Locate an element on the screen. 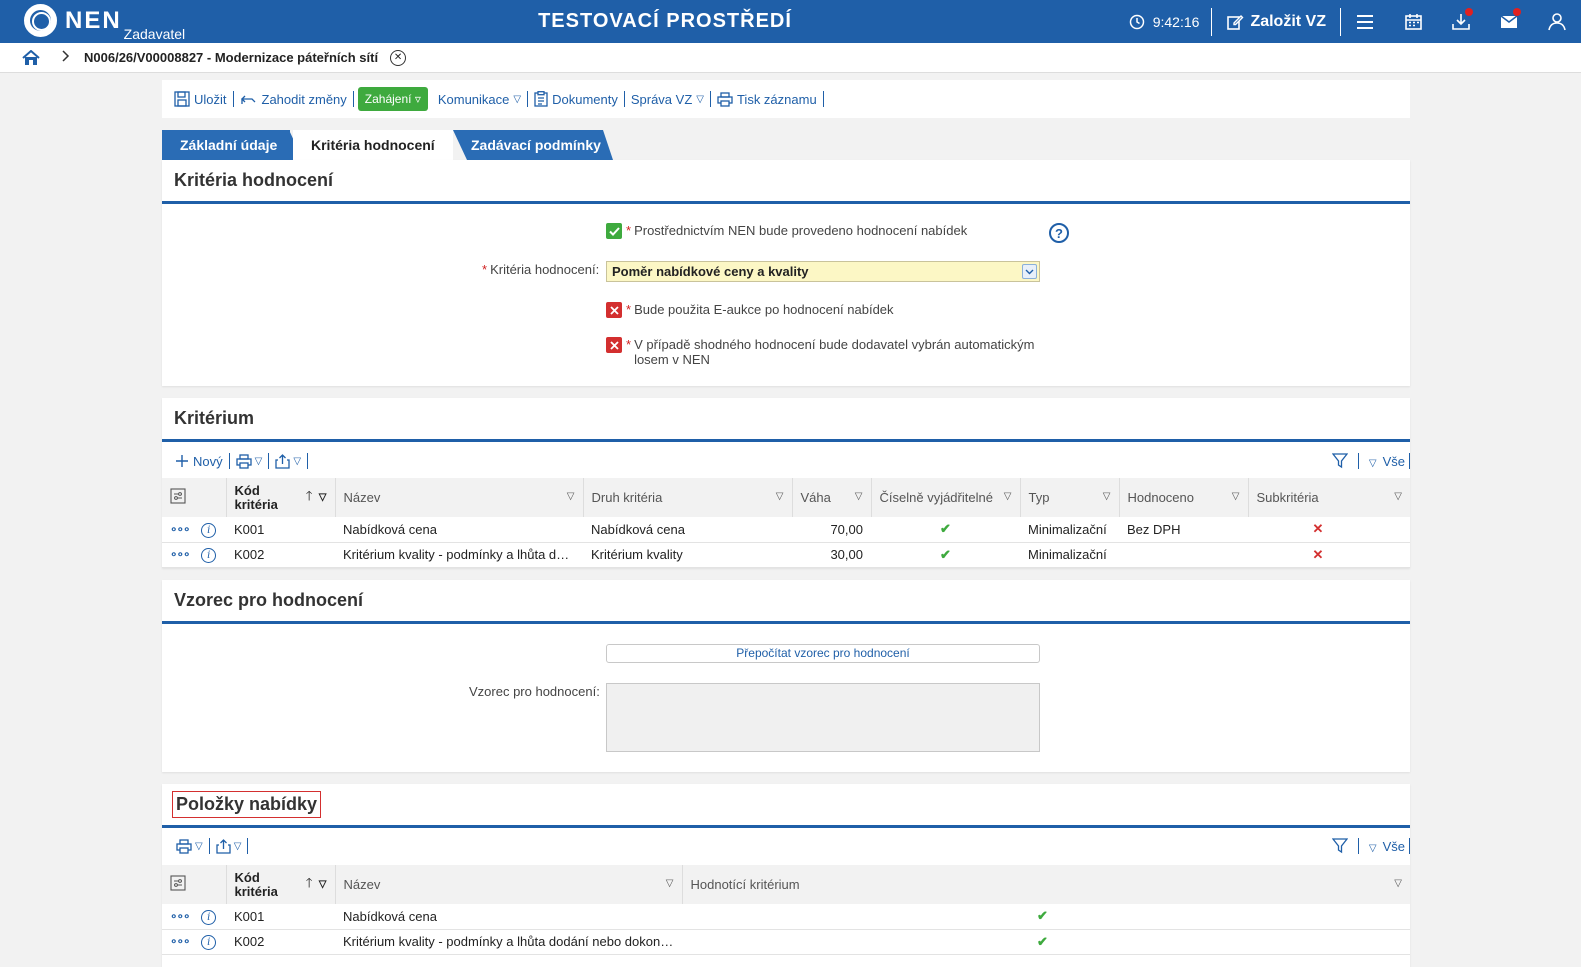  panel-title: Kritéria hodnocení is located at coordinates (786, 182).